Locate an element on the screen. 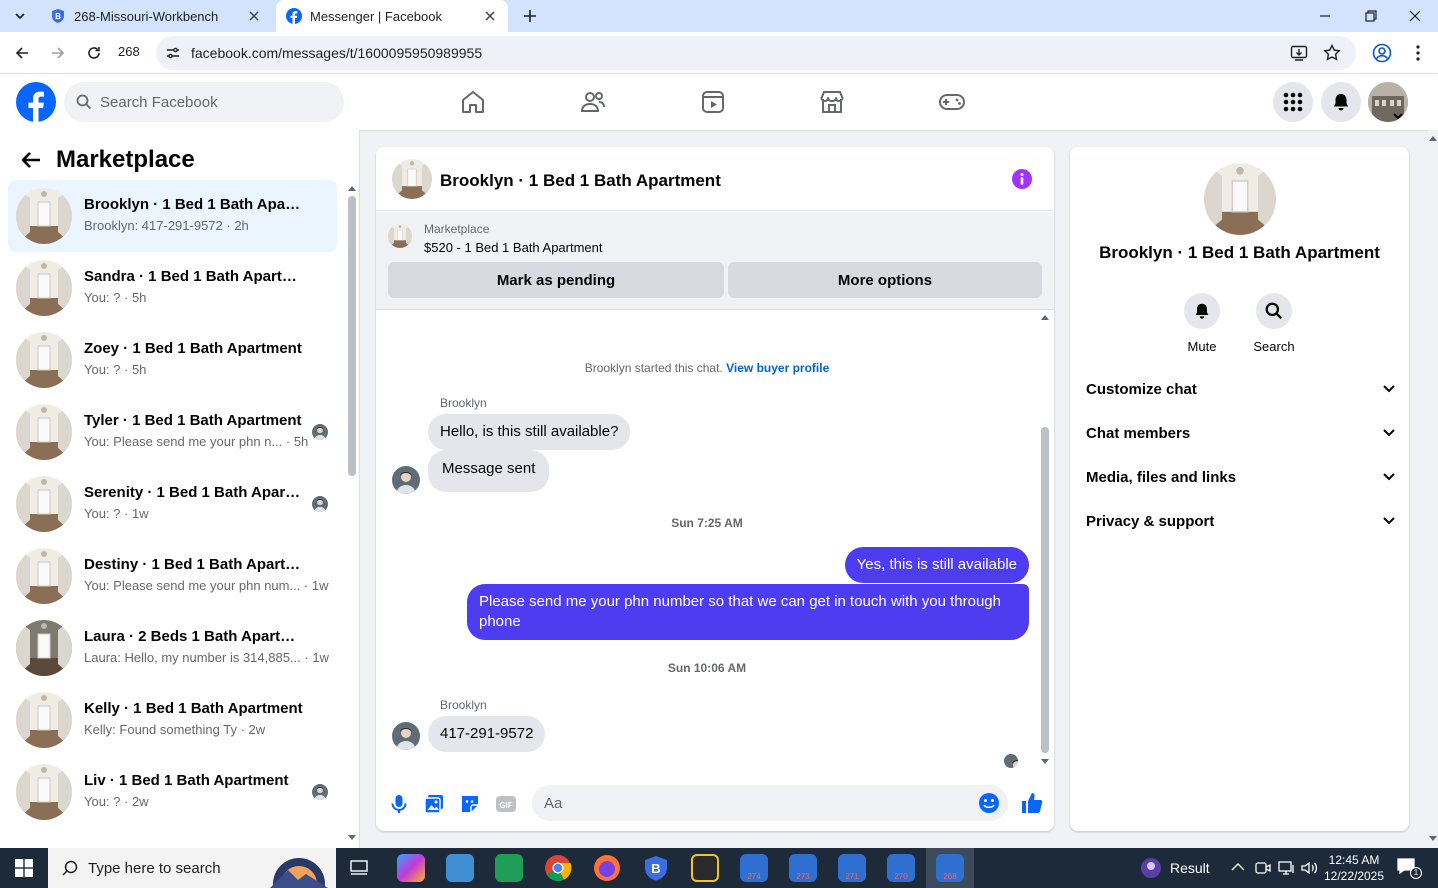 The width and height of the screenshot is (1438, 888). mute-action: Mute is located at coordinates (1202, 323).